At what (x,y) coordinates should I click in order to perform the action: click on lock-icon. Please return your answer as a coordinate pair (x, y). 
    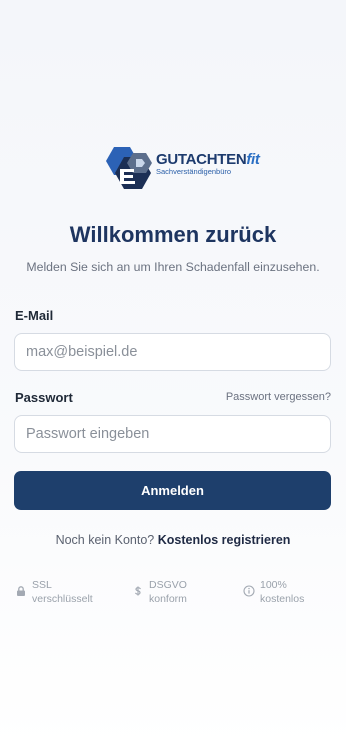
    Looking at the image, I should click on (21, 591).